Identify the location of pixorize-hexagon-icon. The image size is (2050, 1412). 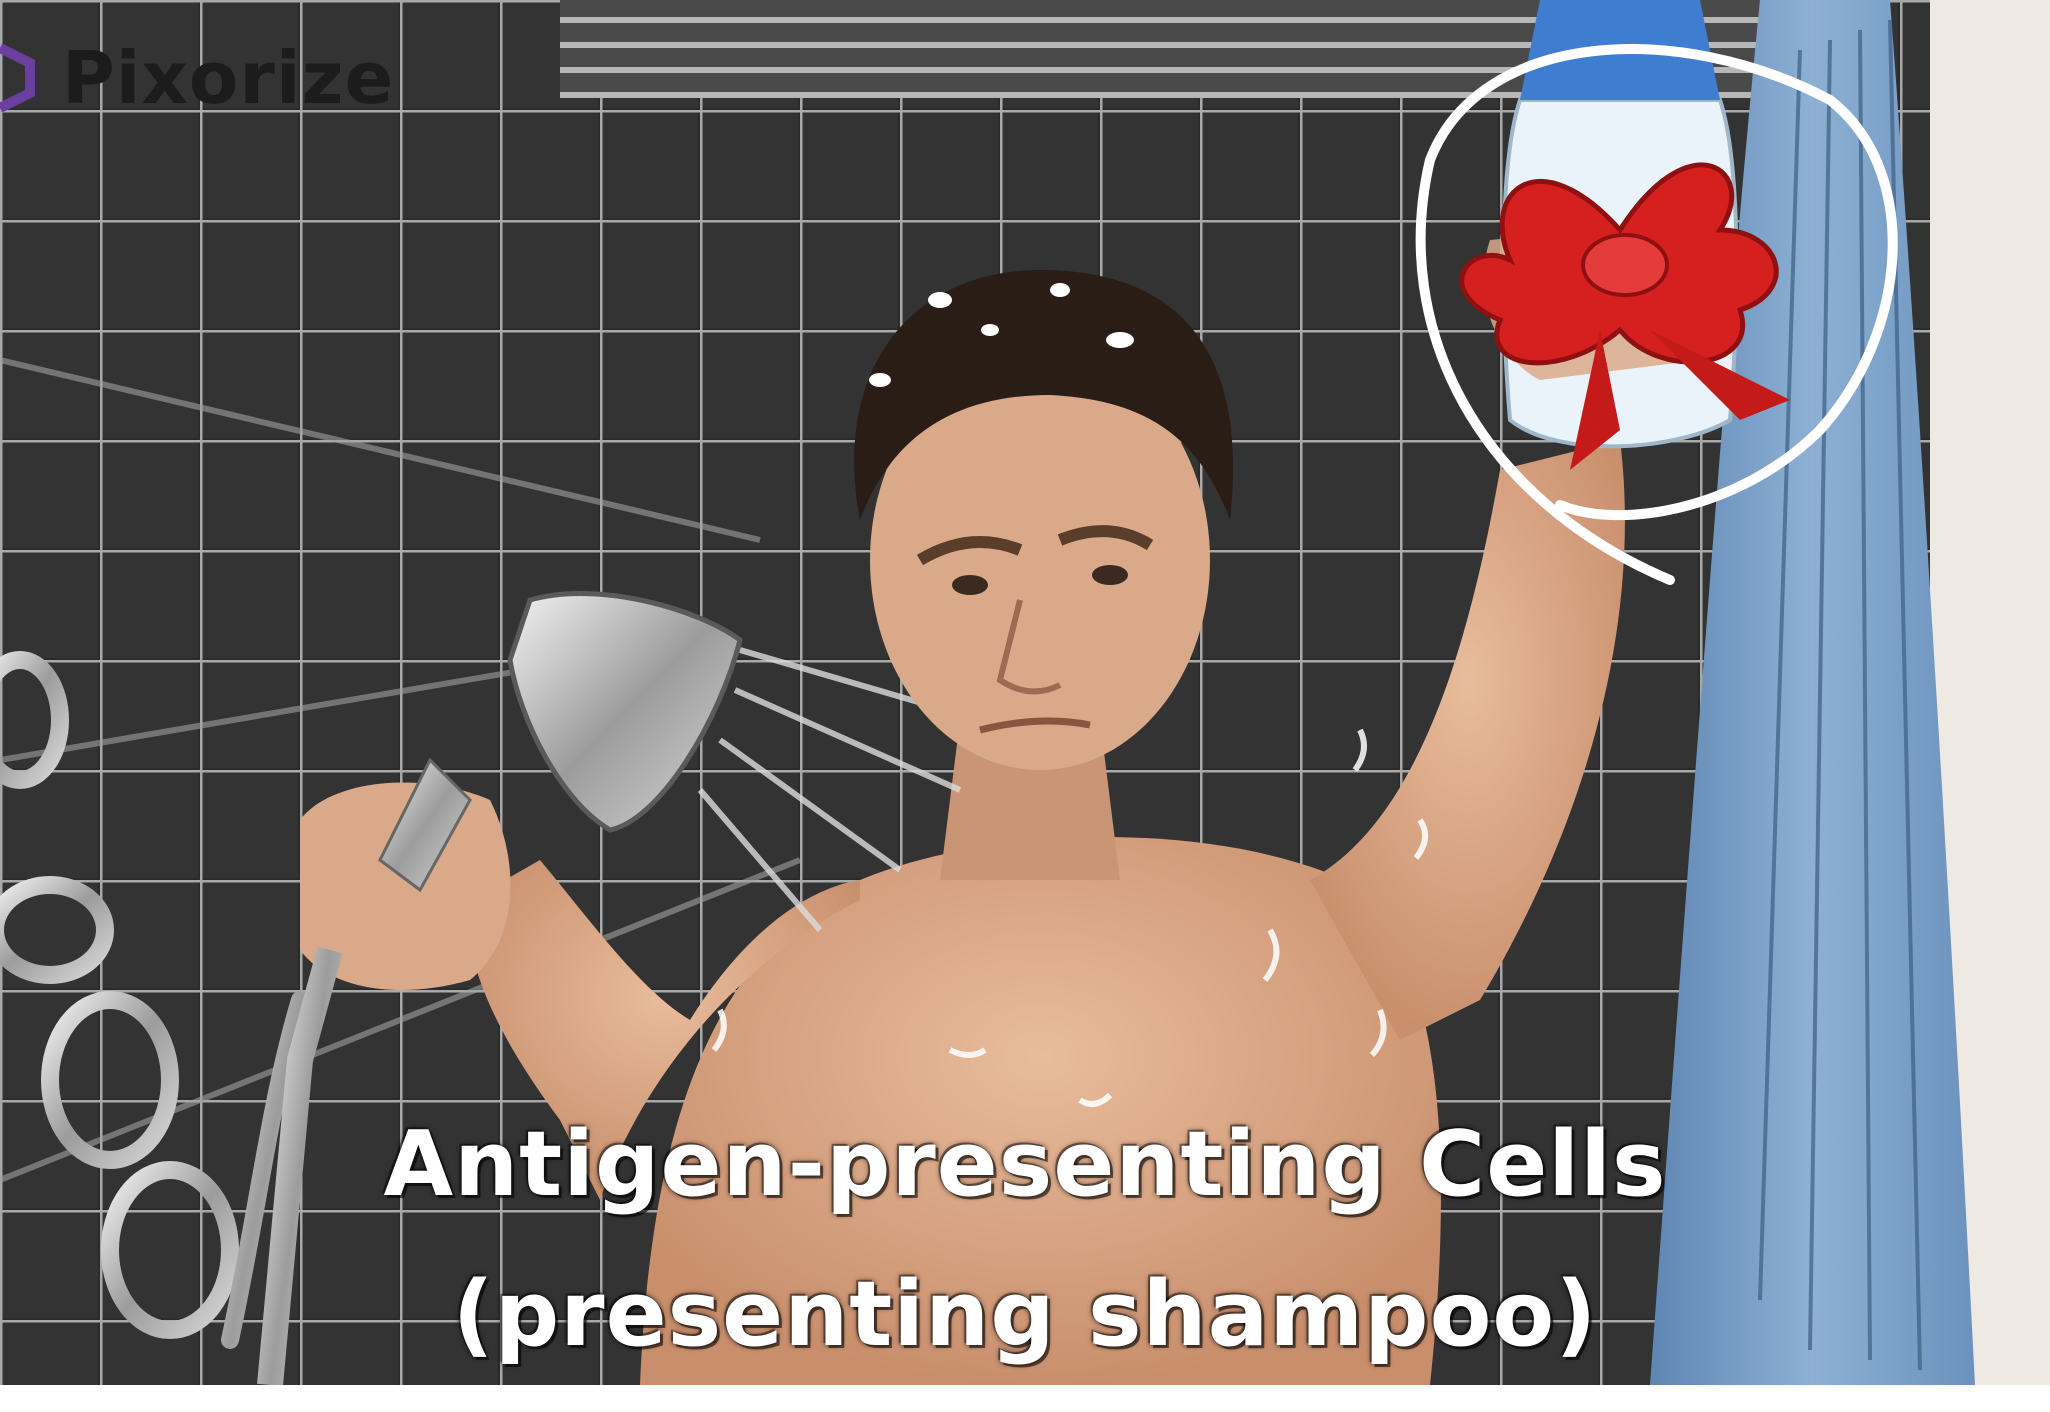
(17, 78).